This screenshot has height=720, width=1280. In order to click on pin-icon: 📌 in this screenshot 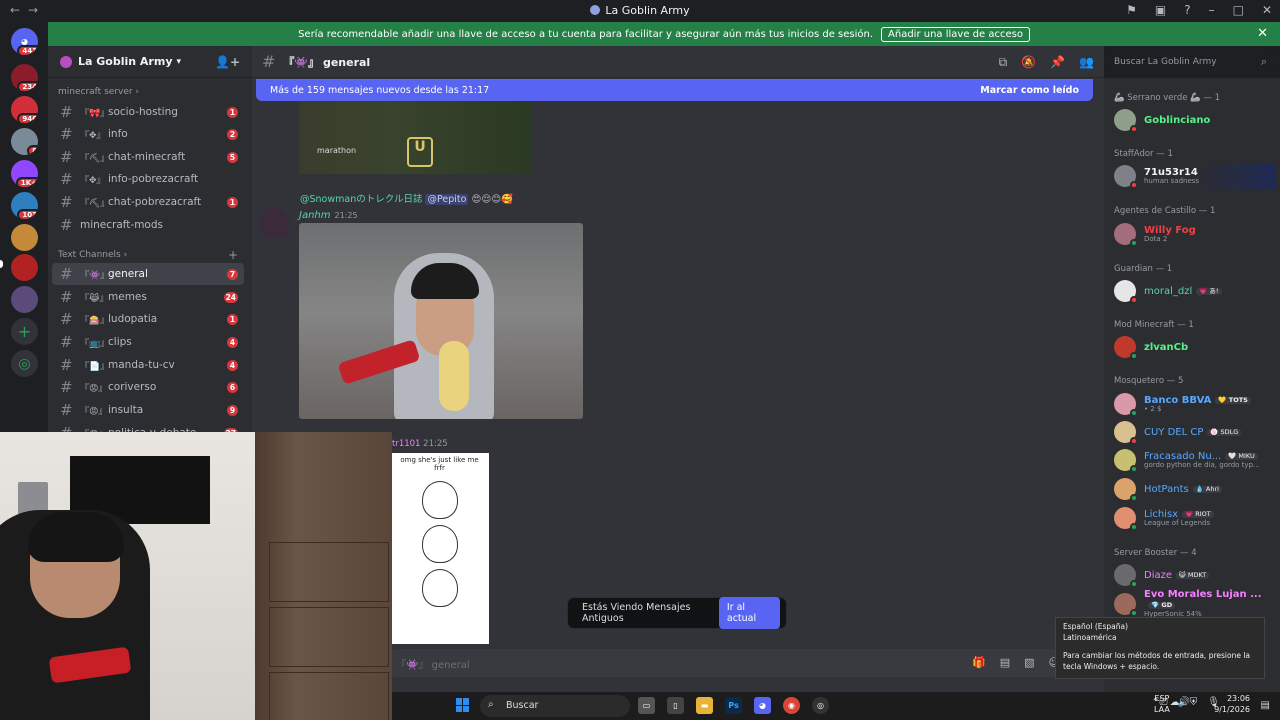, I will do `click(1057, 62)`.